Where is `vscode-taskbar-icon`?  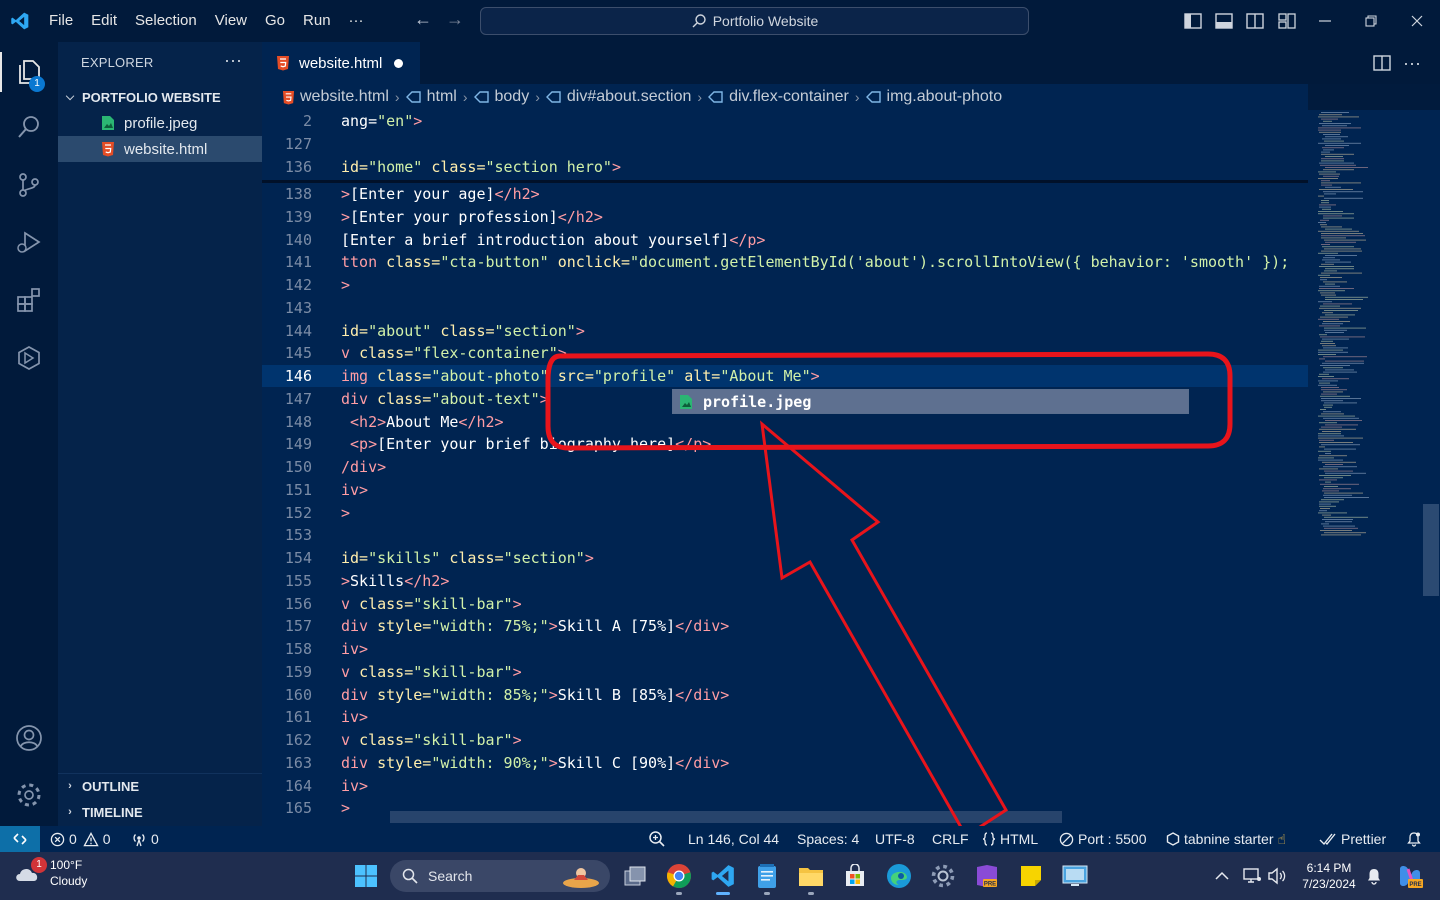 vscode-taskbar-icon is located at coordinates (723, 877).